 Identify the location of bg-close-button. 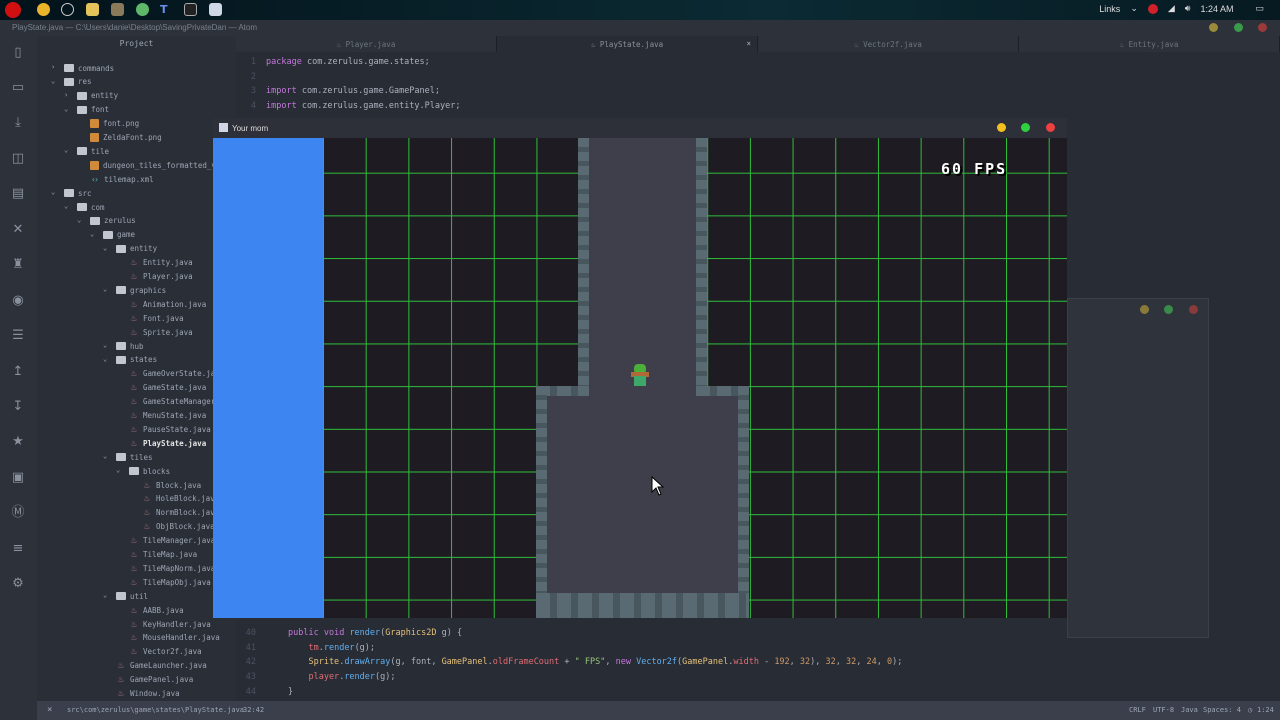
(1193, 309).